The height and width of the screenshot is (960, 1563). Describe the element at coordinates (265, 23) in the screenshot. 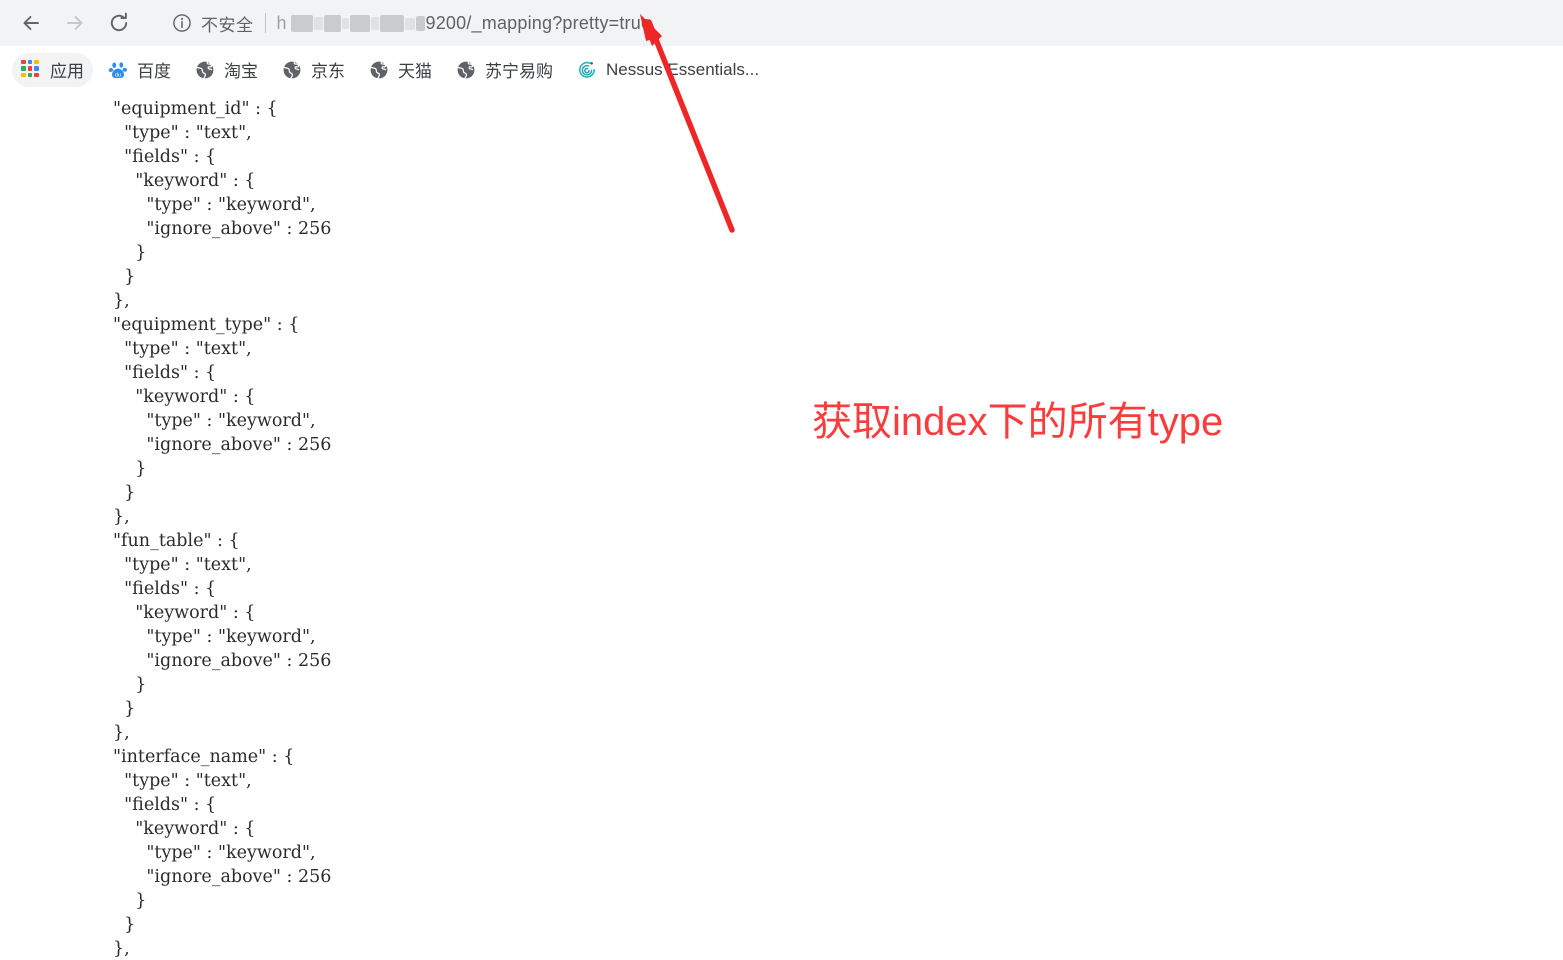

I see `omnibox-divider` at that location.